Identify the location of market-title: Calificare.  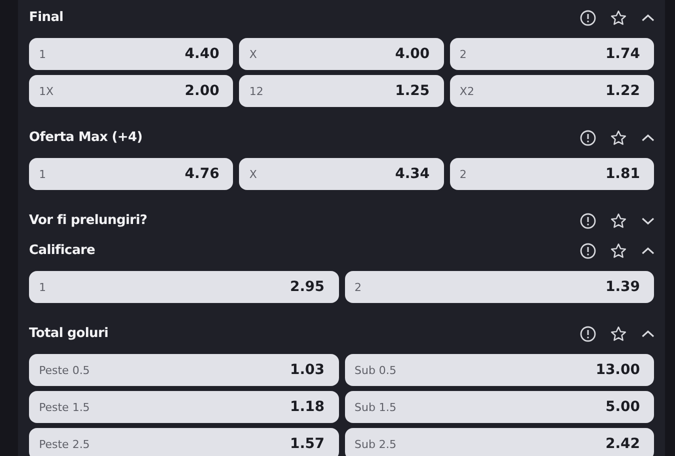
(62, 250).